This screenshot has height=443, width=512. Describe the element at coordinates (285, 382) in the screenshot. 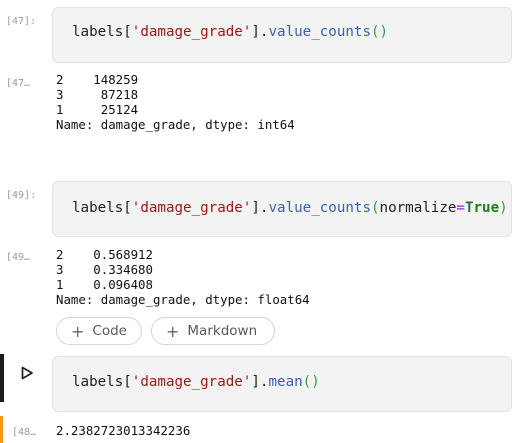

I see `code-method: mean` at that location.